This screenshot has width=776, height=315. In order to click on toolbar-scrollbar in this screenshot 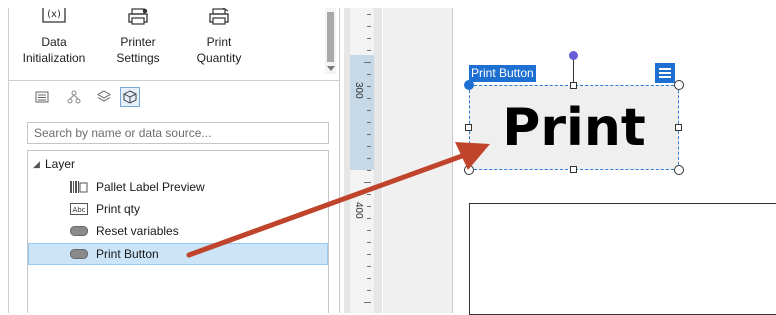, I will do `click(330, 41)`.